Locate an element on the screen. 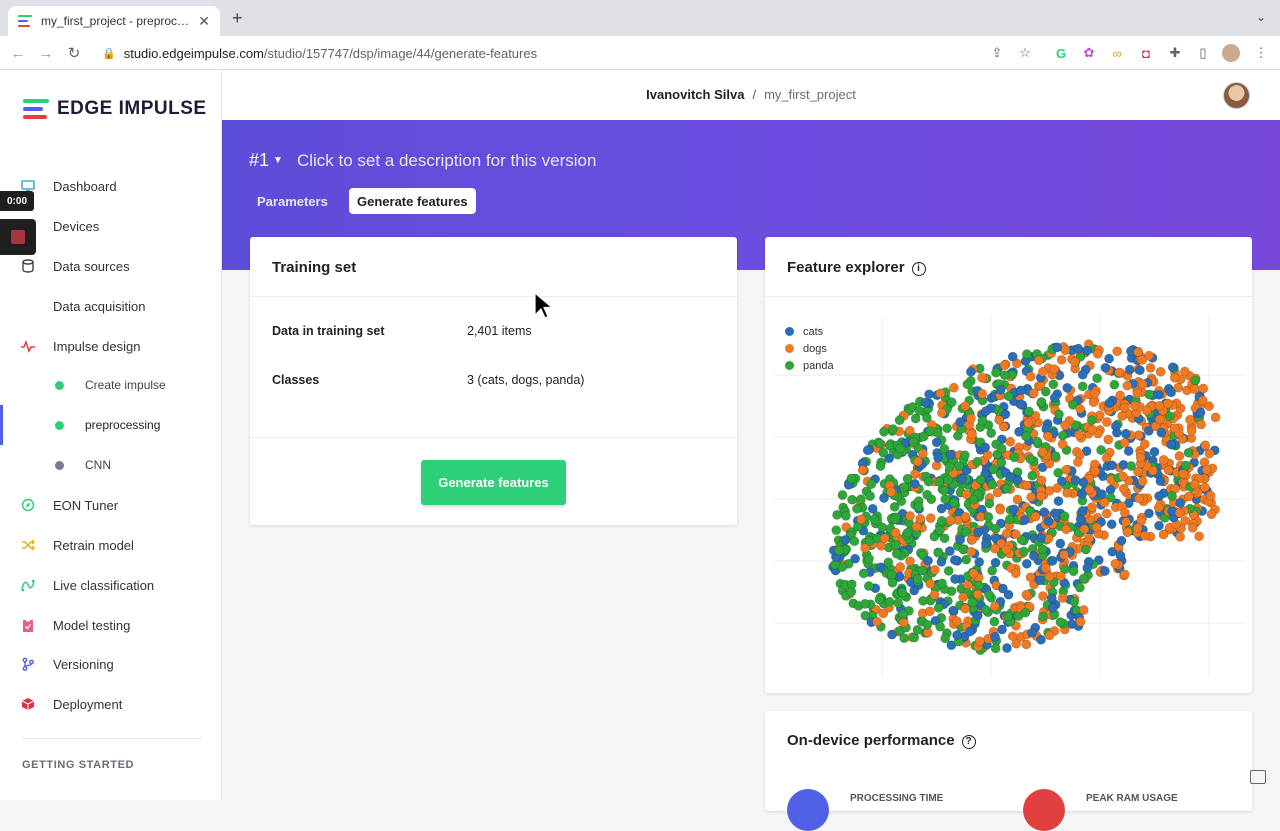  forward-arrow-icon: → is located at coordinates (46, 53).